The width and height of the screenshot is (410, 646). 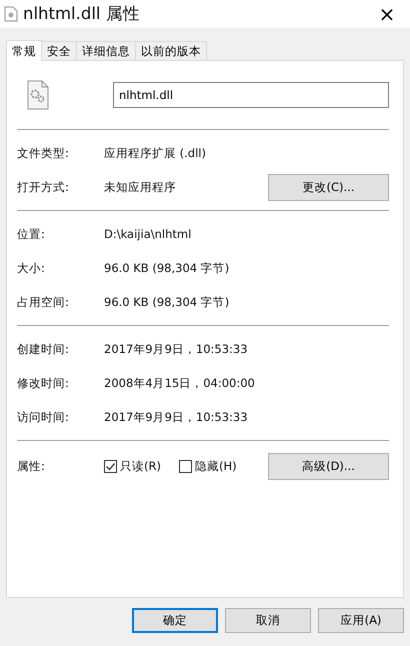 I want to click on field-label: 访问时间:, so click(x=43, y=417).